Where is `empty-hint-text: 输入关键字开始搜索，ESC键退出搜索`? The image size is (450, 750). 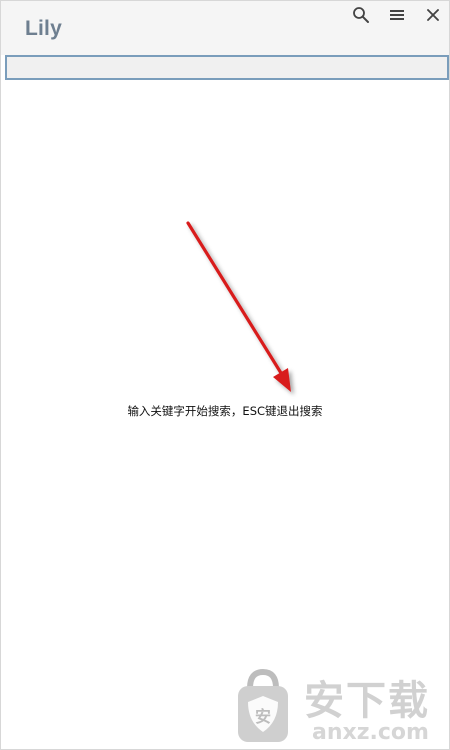
empty-hint-text: 输入关键字开始搜索，ESC键退出搜索 is located at coordinates (225, 411).